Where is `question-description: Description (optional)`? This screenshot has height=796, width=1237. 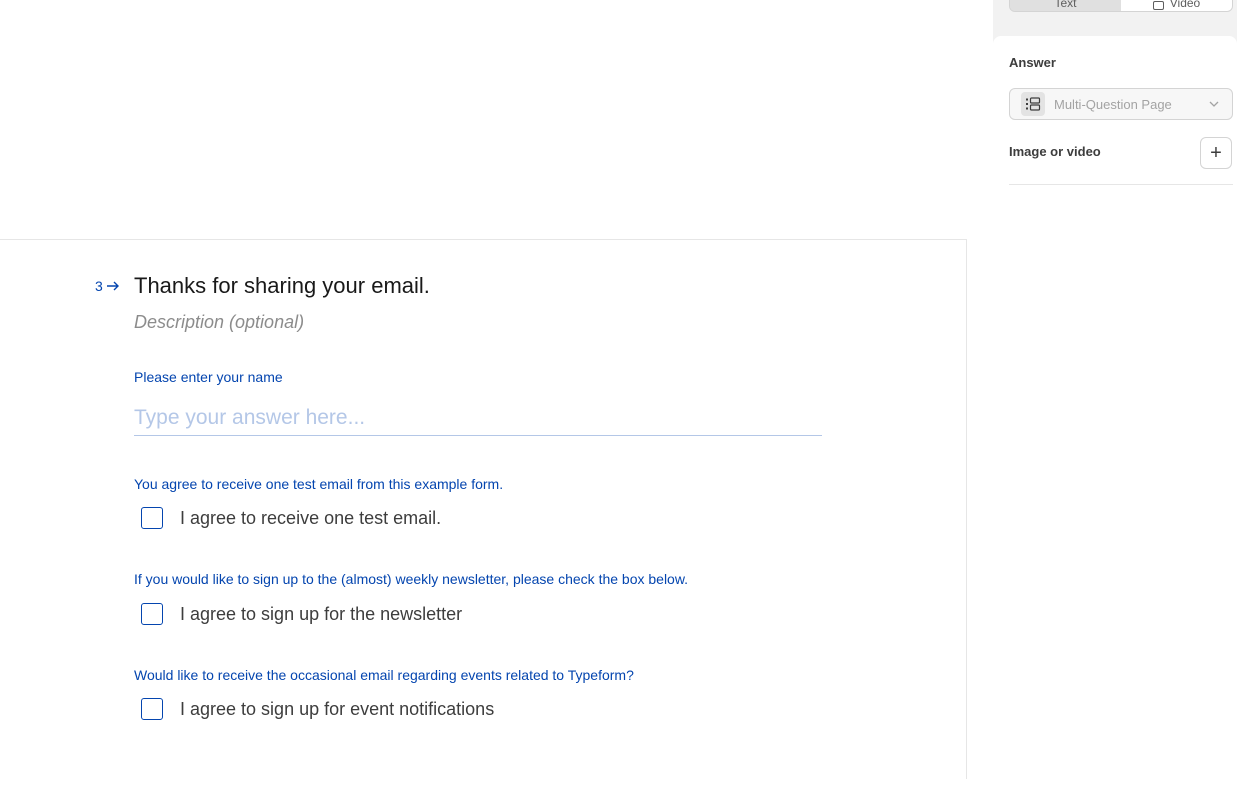 question-description: Description (optional) is located at coordinates (219, 322).